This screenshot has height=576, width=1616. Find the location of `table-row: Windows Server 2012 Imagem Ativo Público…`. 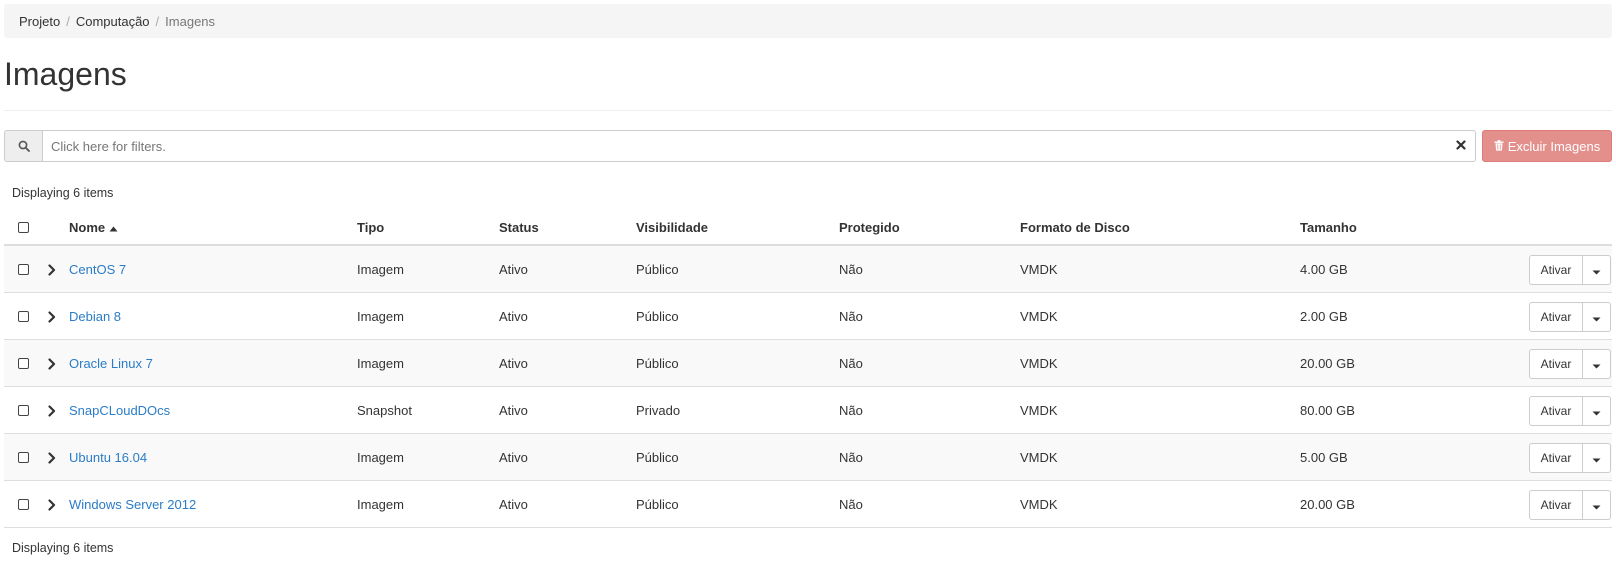

table-row: Windows Server 2012 Imagem Ativo Público… is located at coordinates (808, 504).